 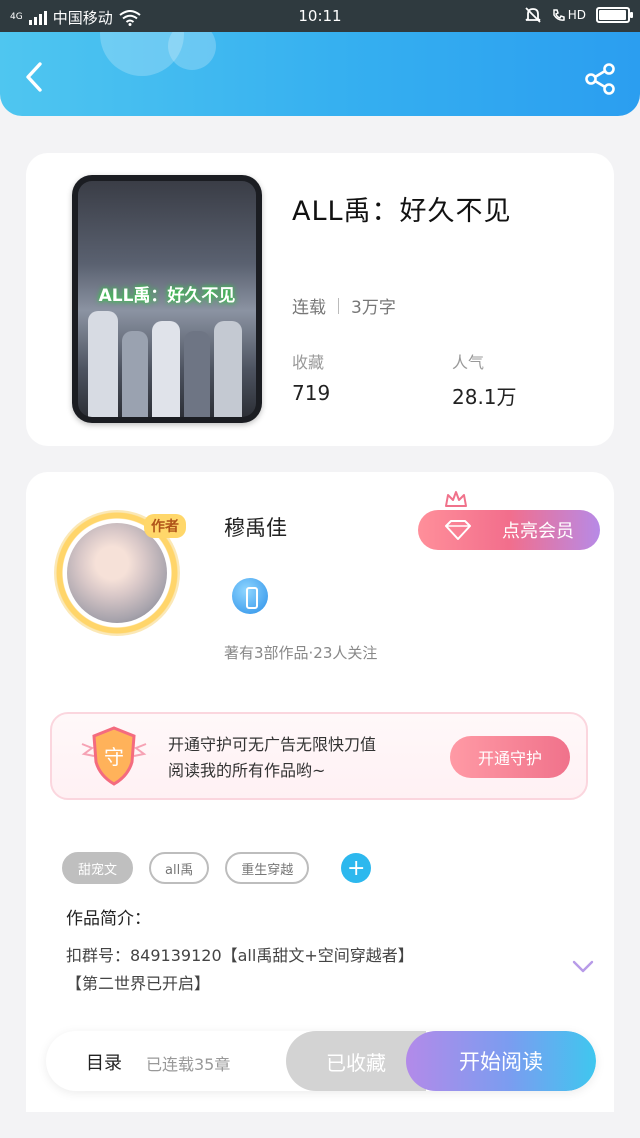 I want to click on status-bar: 4G 中国移动 10:11 HD, so click(x=320, y=16).